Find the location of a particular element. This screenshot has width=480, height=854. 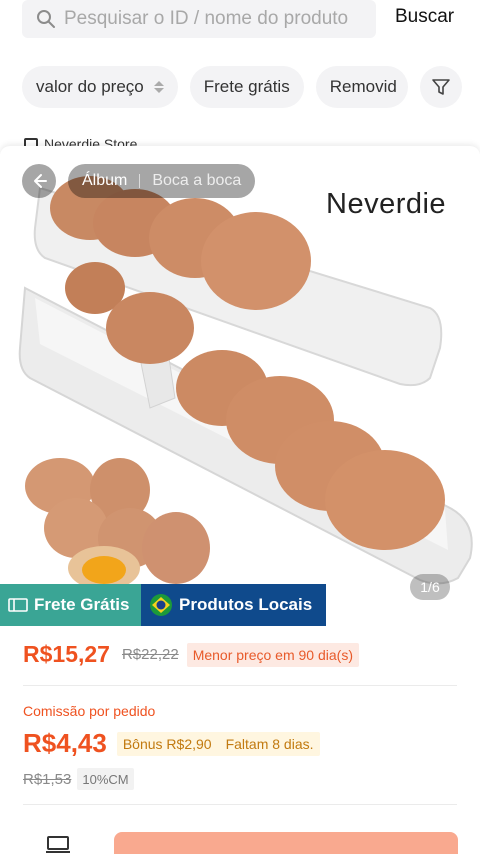

bonus-badge: Bônus R$2,90 Faltam 8 dias. is located at coordinates (218, 743).